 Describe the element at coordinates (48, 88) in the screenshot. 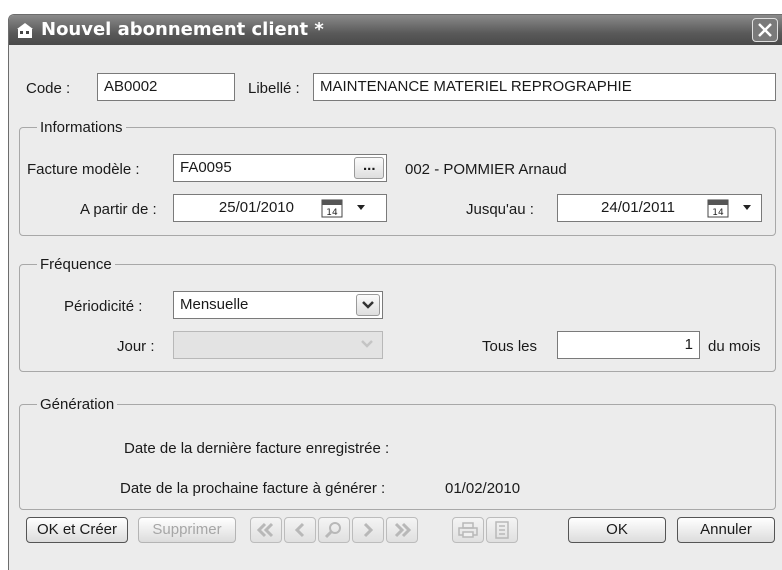

I see `code-label: Code :` at that location.